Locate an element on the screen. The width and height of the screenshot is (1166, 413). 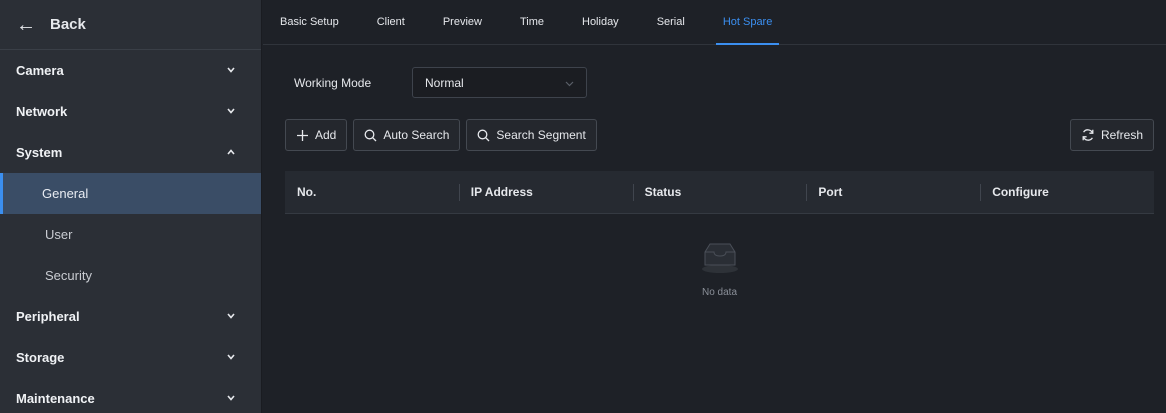
empty-text: No data is located at coordinates (719, 292).